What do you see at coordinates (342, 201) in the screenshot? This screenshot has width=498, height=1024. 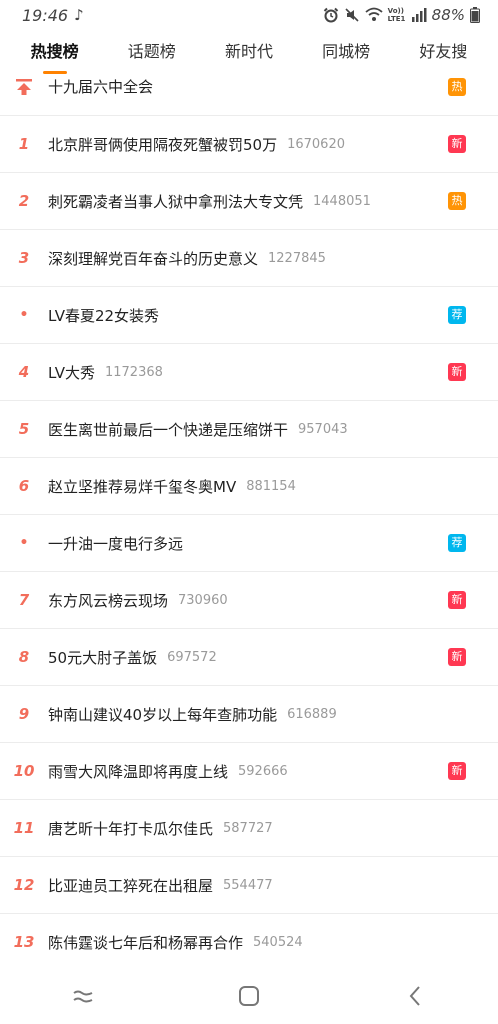 I see `search-count: 1448051` at bounding box center [342, 201].